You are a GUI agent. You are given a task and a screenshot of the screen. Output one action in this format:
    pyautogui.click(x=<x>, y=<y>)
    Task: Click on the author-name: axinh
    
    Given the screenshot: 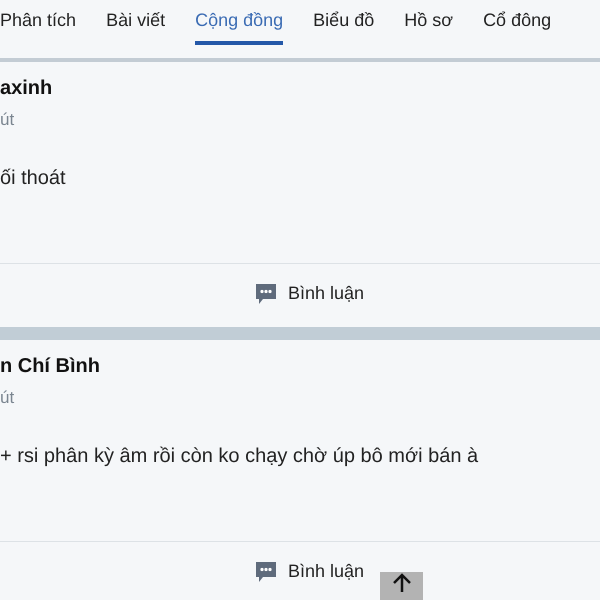 What is the action you would take?
    pyautogui.click(x=27, y=88)
    